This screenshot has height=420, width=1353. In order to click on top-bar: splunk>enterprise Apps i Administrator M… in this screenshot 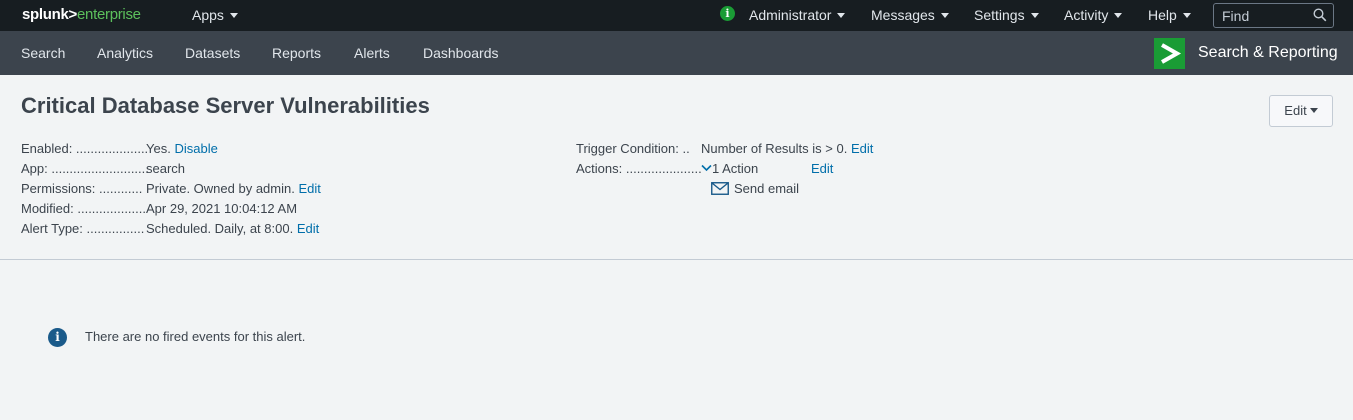, I will do `click(676, 15)`.